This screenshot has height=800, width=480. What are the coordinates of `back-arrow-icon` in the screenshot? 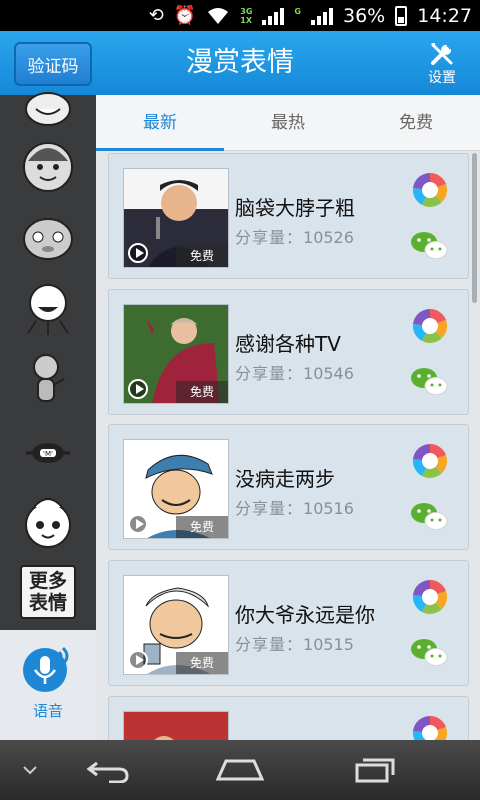 It's located at (107, 772).